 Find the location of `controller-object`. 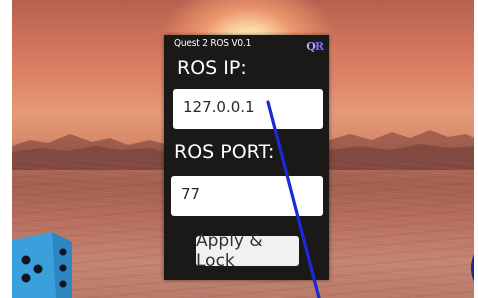

controller-object is located at coordinates (474, 268).